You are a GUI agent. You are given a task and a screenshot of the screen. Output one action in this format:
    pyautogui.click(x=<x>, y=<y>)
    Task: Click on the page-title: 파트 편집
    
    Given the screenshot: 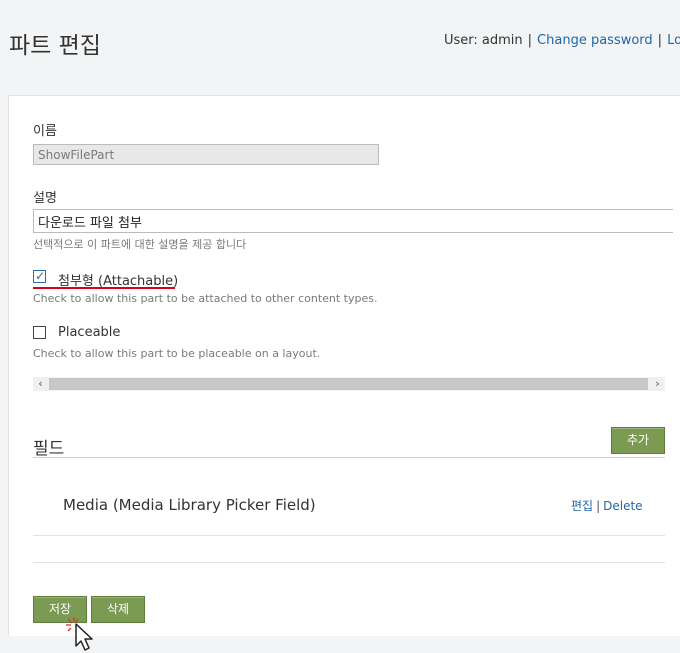 What is the action you would take?
    pyautogui.click(x=55, y=46)
    